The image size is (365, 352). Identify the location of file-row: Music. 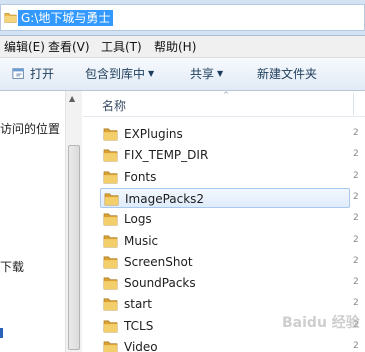
(225, 241).